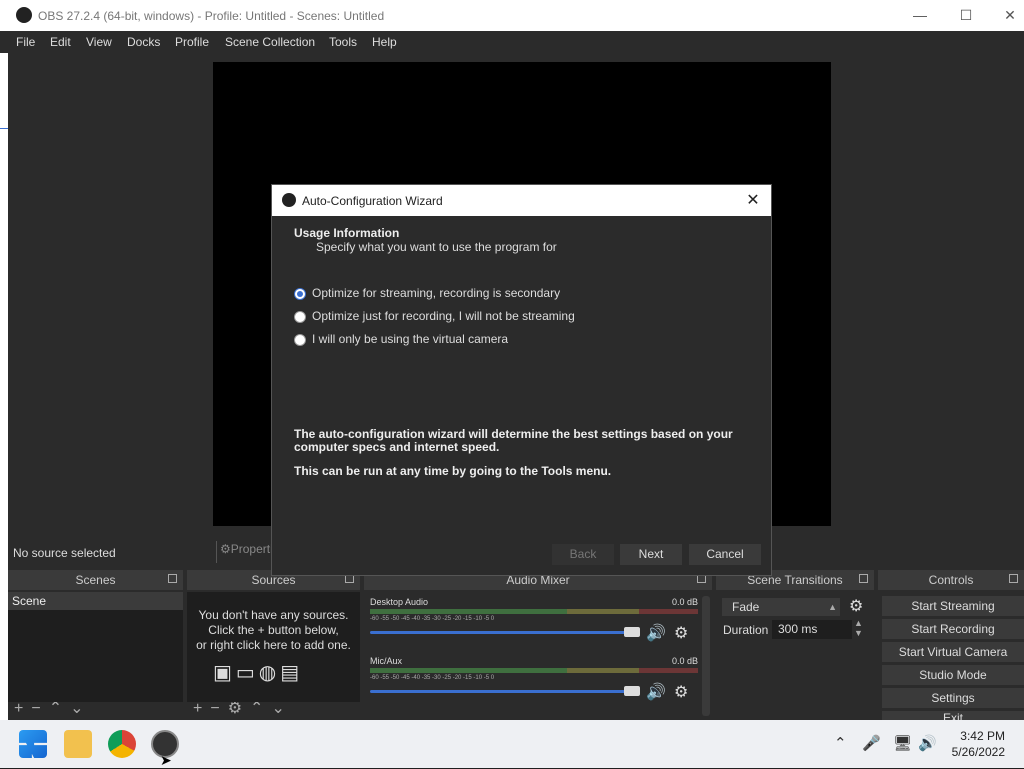  What do you see at coordinates (273, 615) in the screenshot?
I see `sources-hint-1: You don't have any sources.` at bounding box center [273, 615].